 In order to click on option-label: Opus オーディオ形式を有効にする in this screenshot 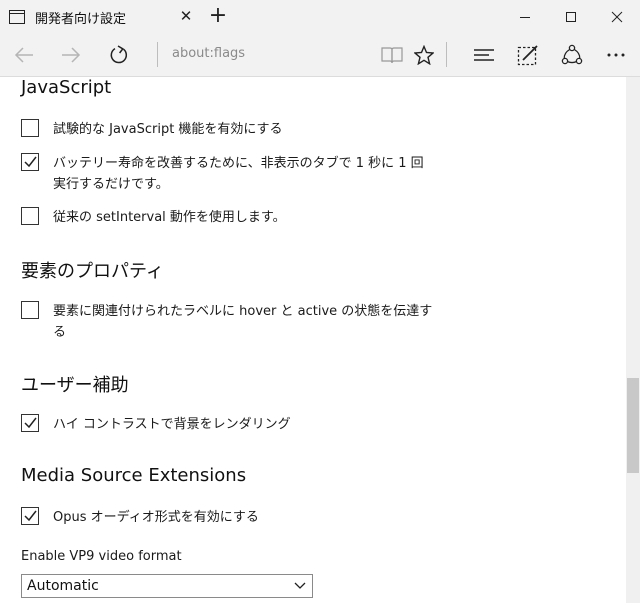, I will do `click(156, 517)`.